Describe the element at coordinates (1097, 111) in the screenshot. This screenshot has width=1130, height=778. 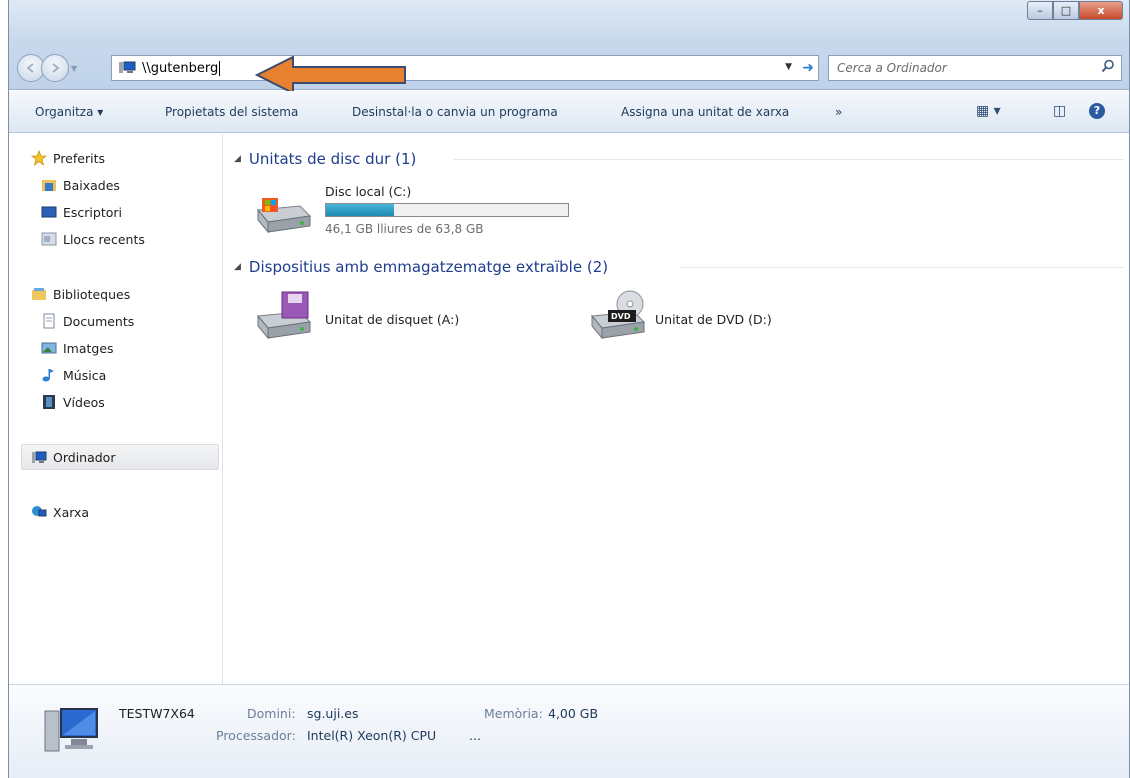
I see `help-icon: ?` at that location.